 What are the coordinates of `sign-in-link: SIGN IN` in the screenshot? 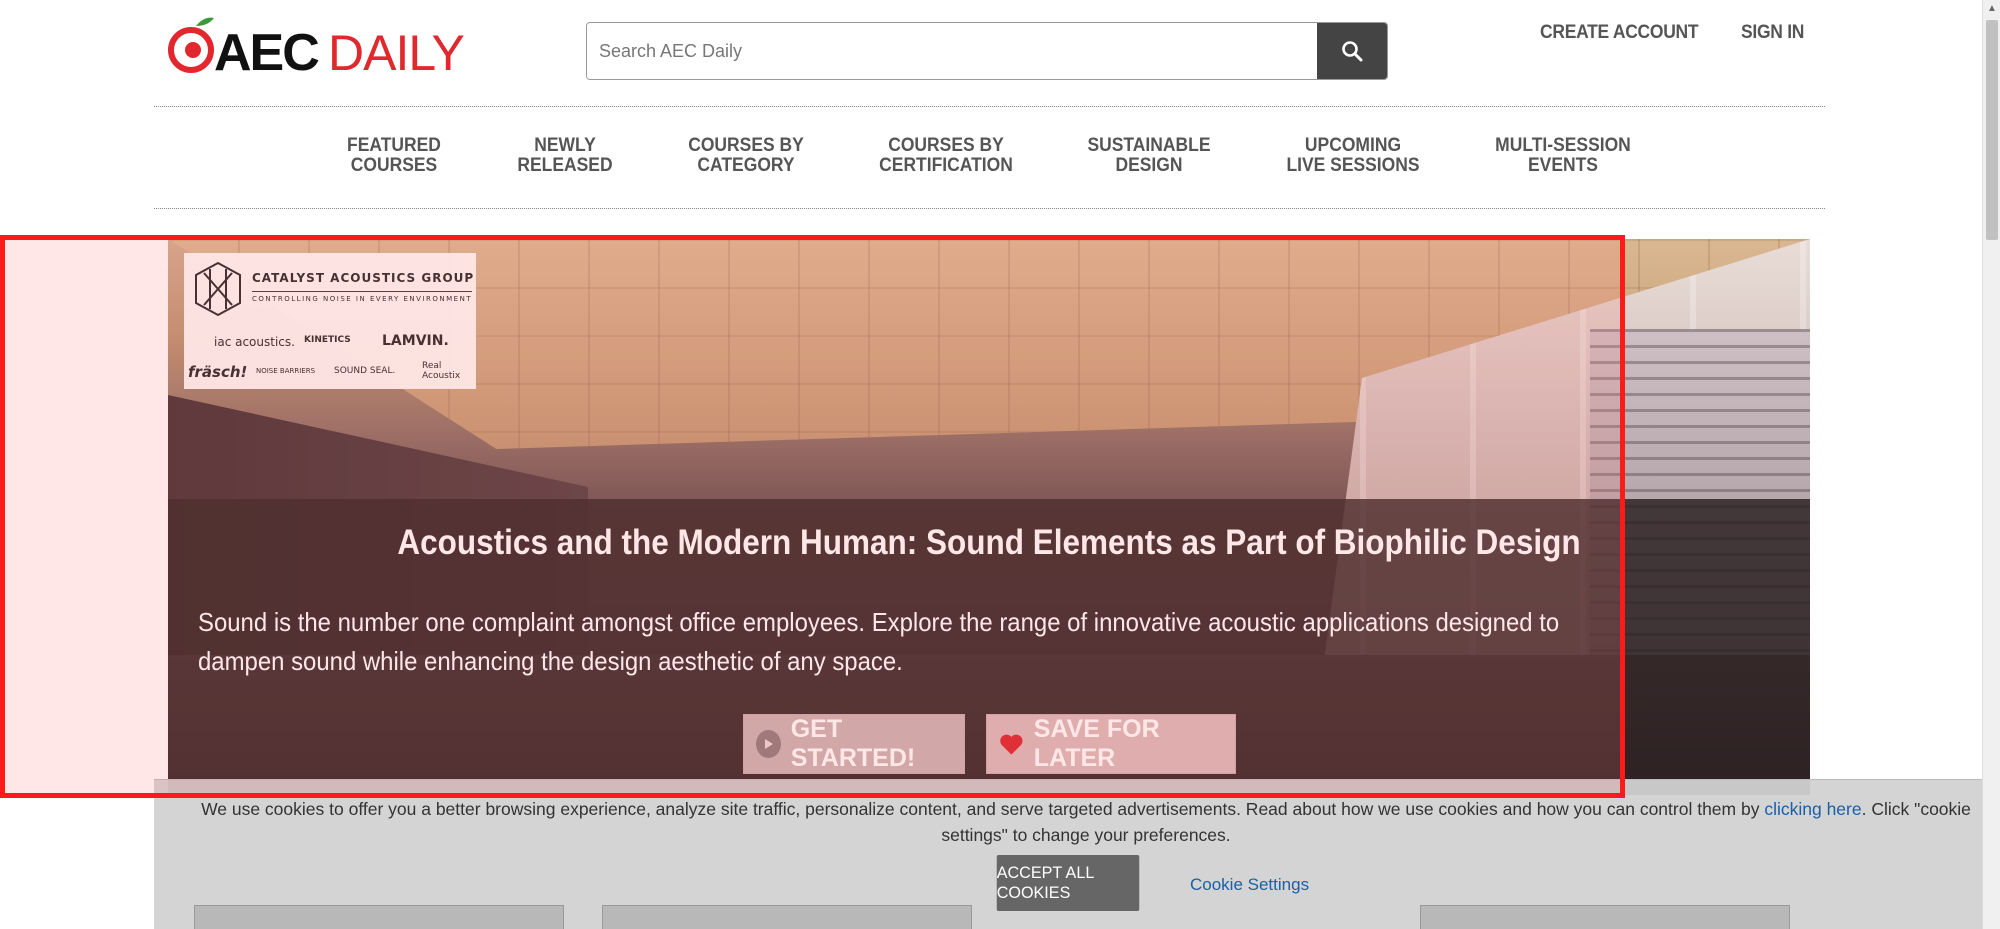 It's located at (1772, 33).